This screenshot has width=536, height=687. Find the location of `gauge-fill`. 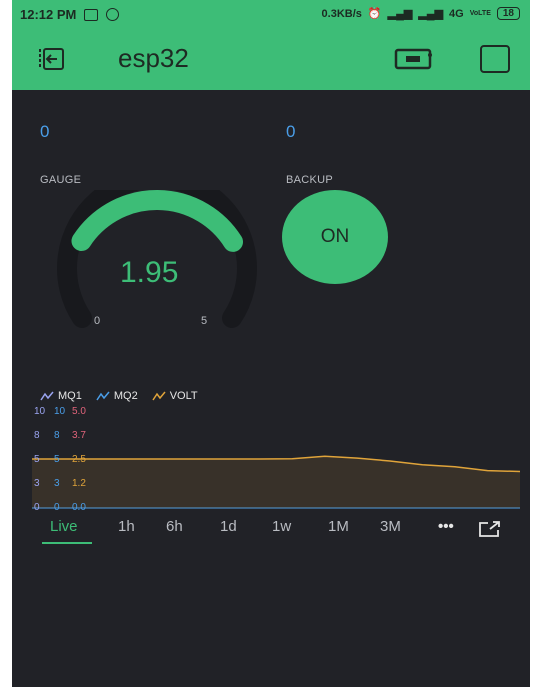

gauge-fill is located at coordinates (157, 221).